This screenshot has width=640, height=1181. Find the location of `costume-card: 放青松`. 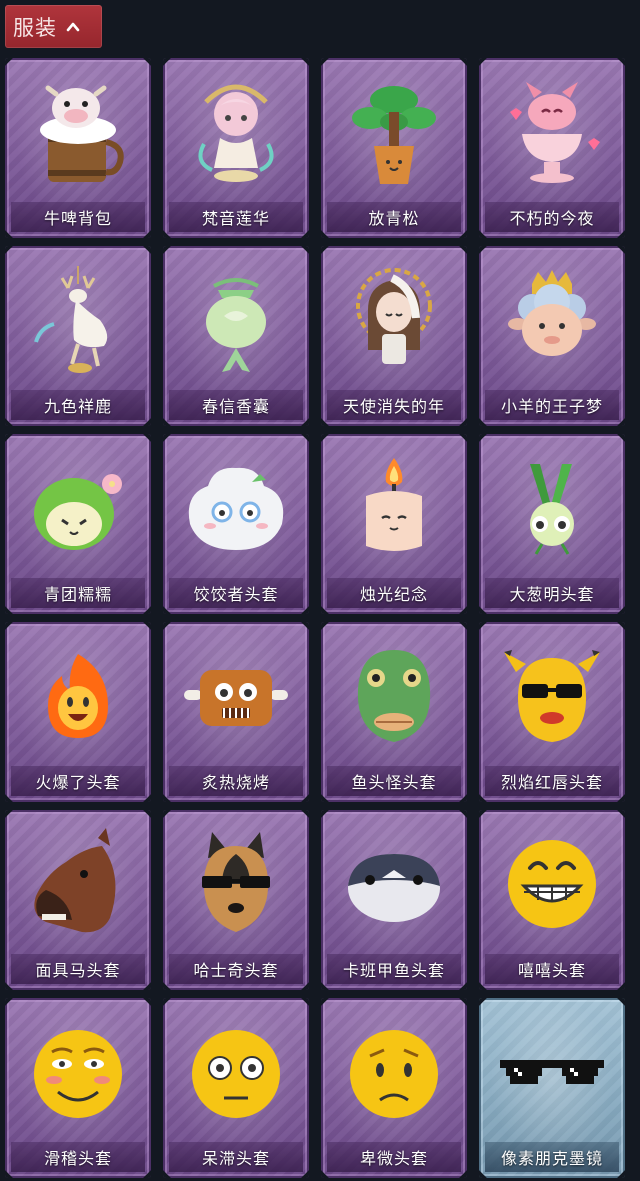

costume-card: 放青松 is located at coordinates (394, 148).